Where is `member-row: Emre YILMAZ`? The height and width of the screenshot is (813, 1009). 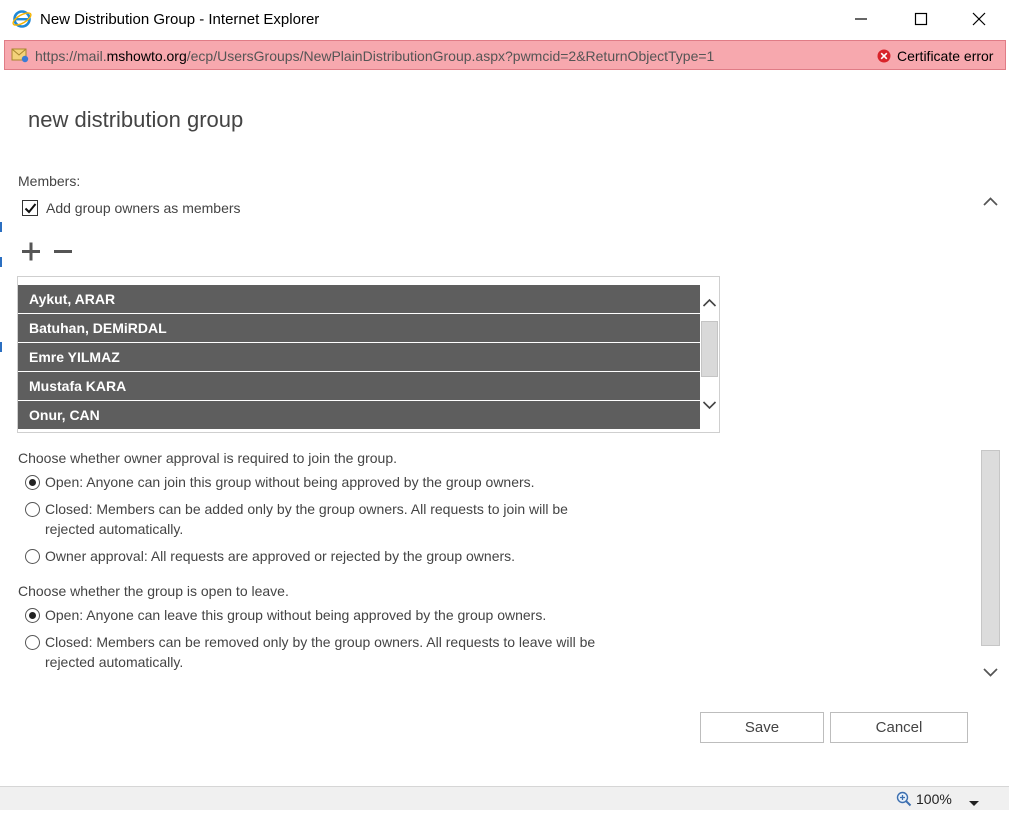 member-row: Emre YILMAZ is located at coordinates (359, 357).